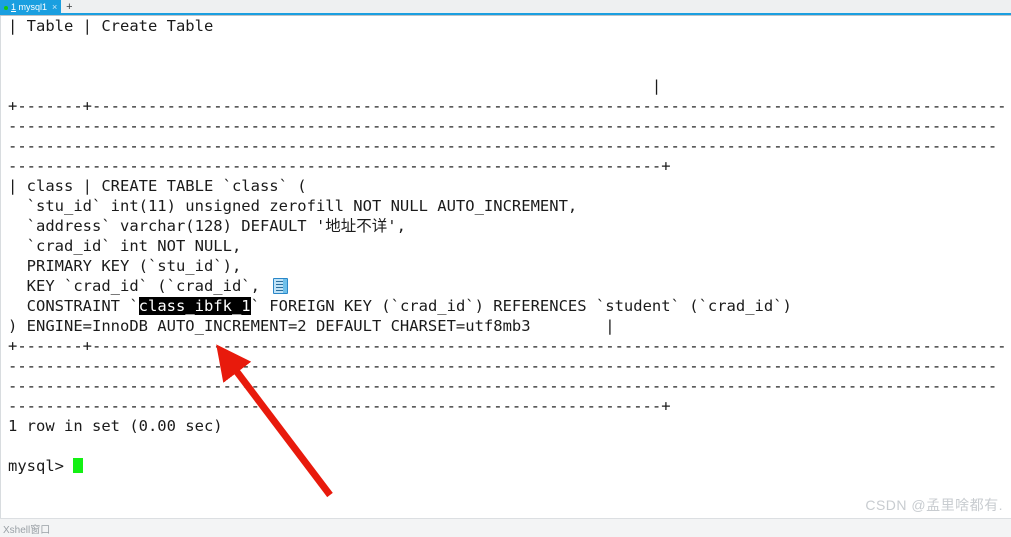 The width and height of the screenshot is (1011, 537). I want to click on terminal-line: 1 row in set (0.00 sec), so click(115, 426).